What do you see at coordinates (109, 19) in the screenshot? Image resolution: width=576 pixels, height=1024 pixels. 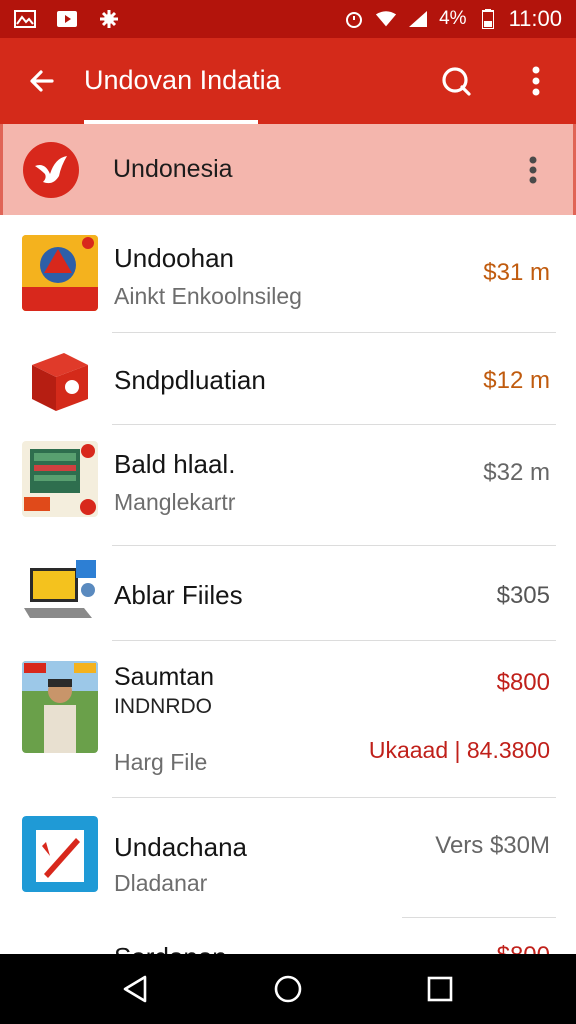 I see `settings-icon` at bounding box center [109, 19].